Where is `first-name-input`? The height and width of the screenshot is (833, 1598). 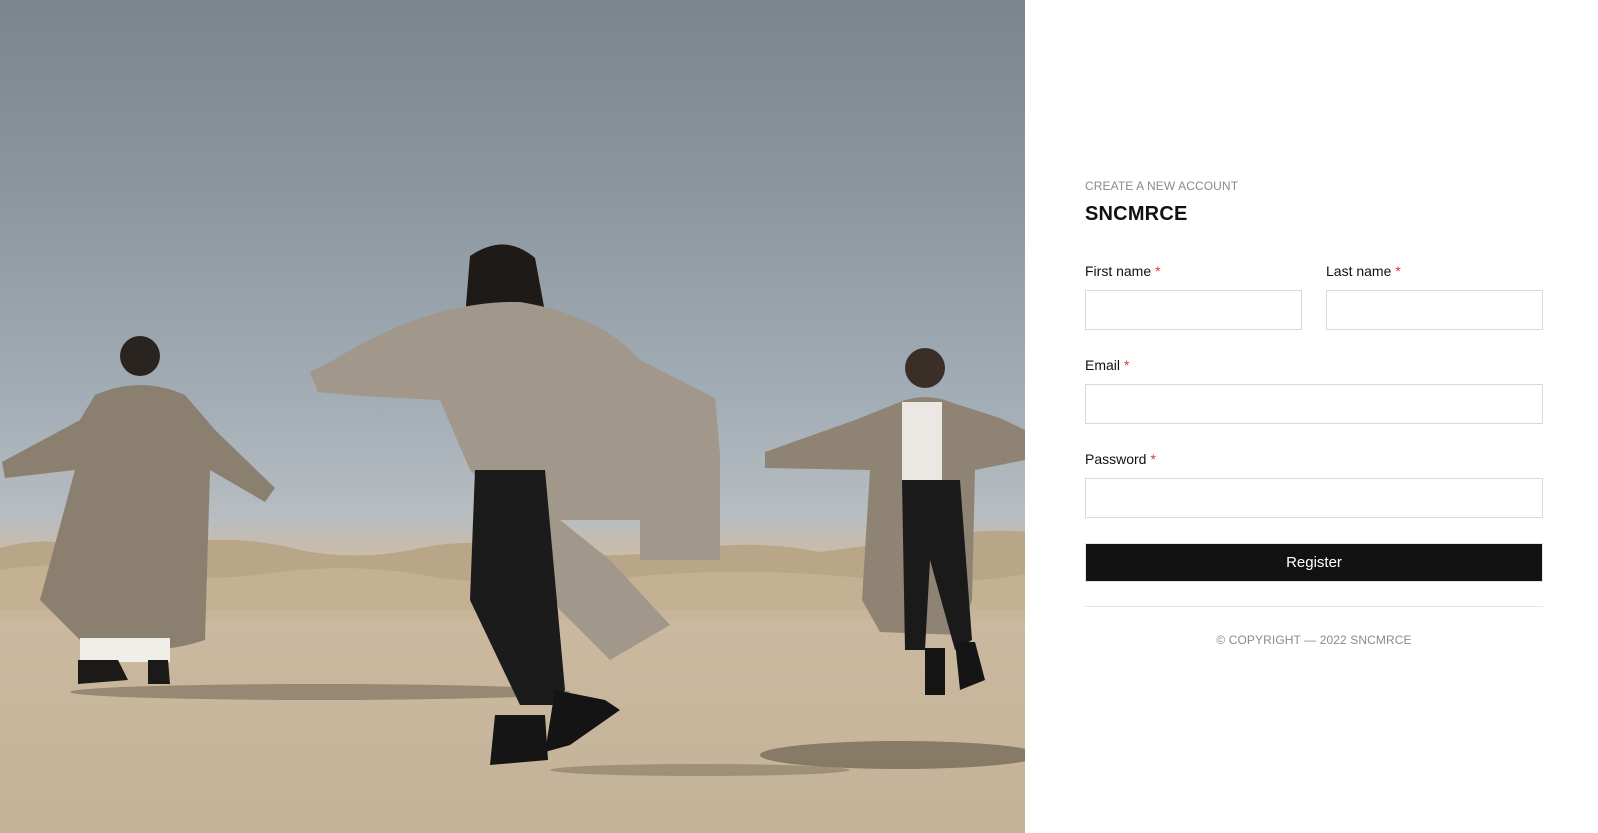
first-name-input is located at coordinates (1193, 310).